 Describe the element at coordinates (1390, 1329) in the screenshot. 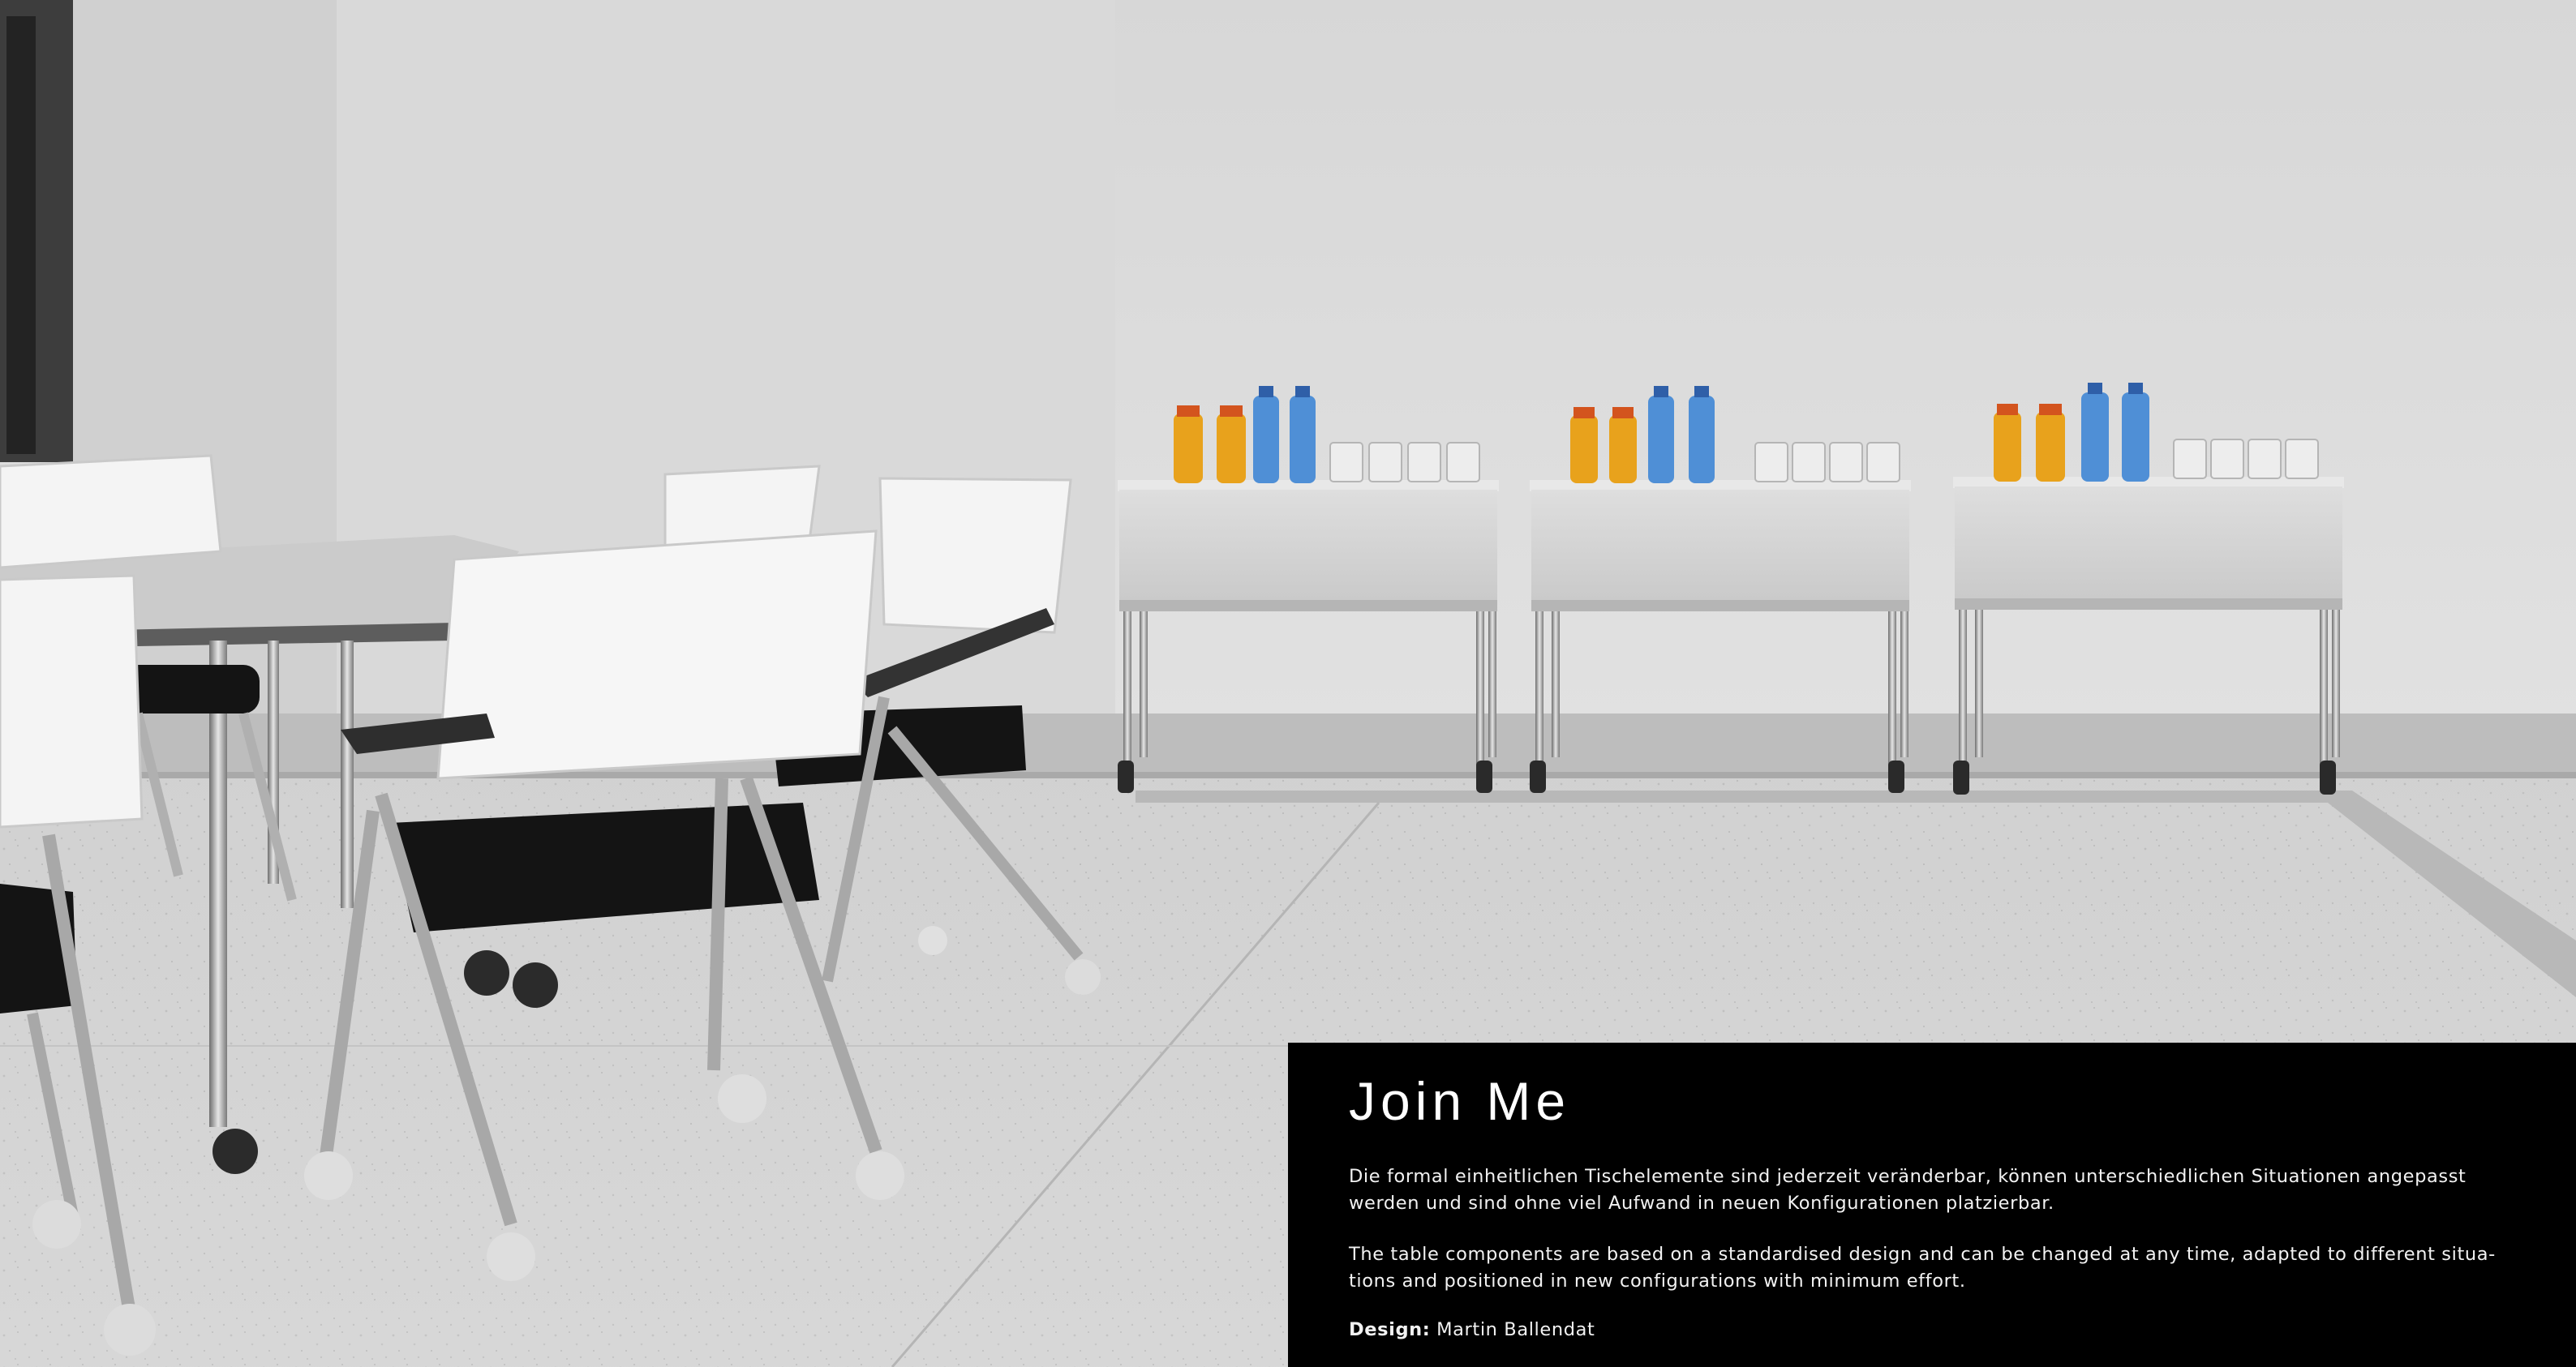

I see `design-credit-label: Design:` at that location.